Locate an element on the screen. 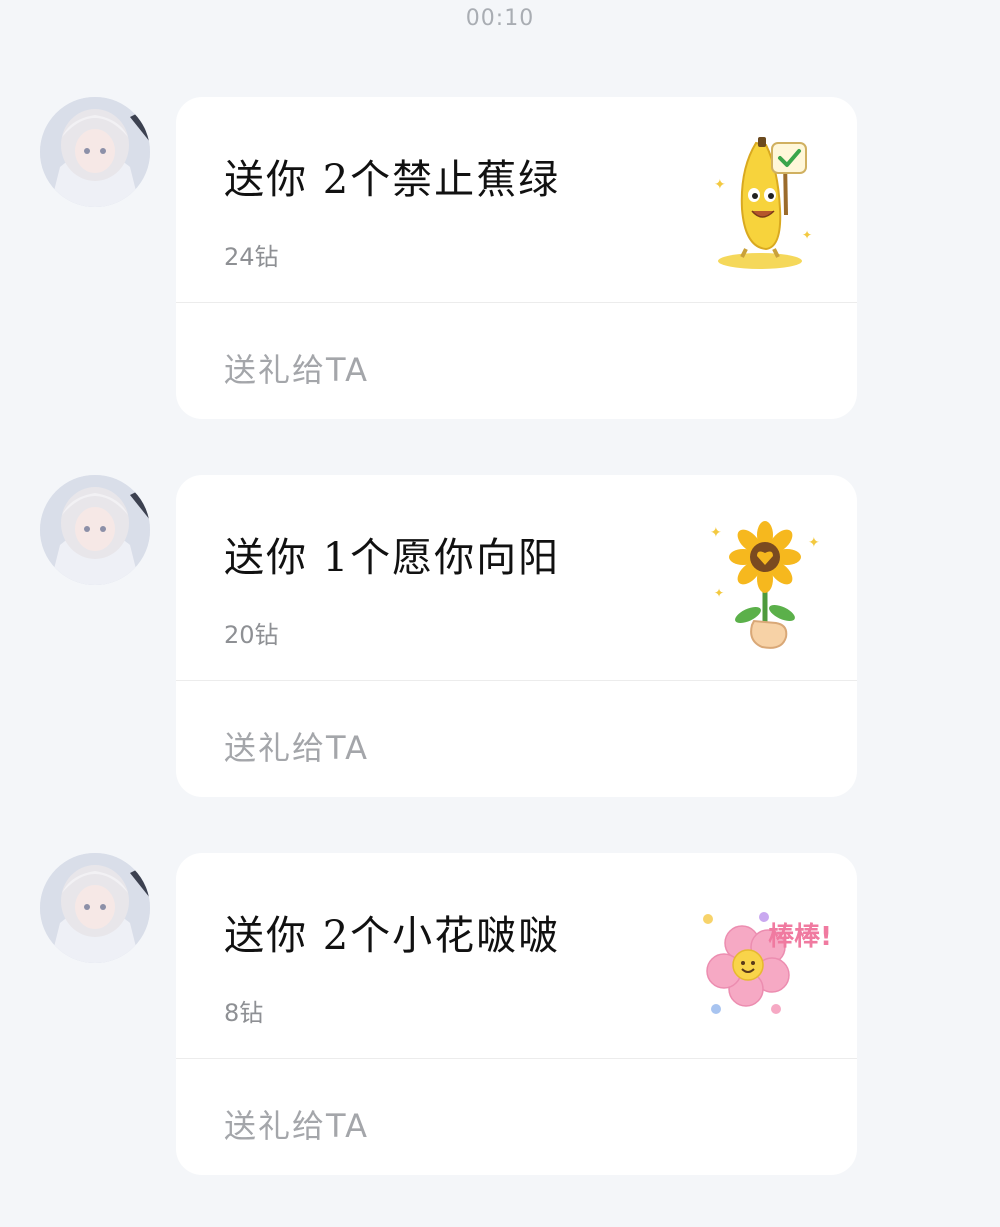  pink-flower-smile-icon: 棒棒! is located at coordinates (765, 960).